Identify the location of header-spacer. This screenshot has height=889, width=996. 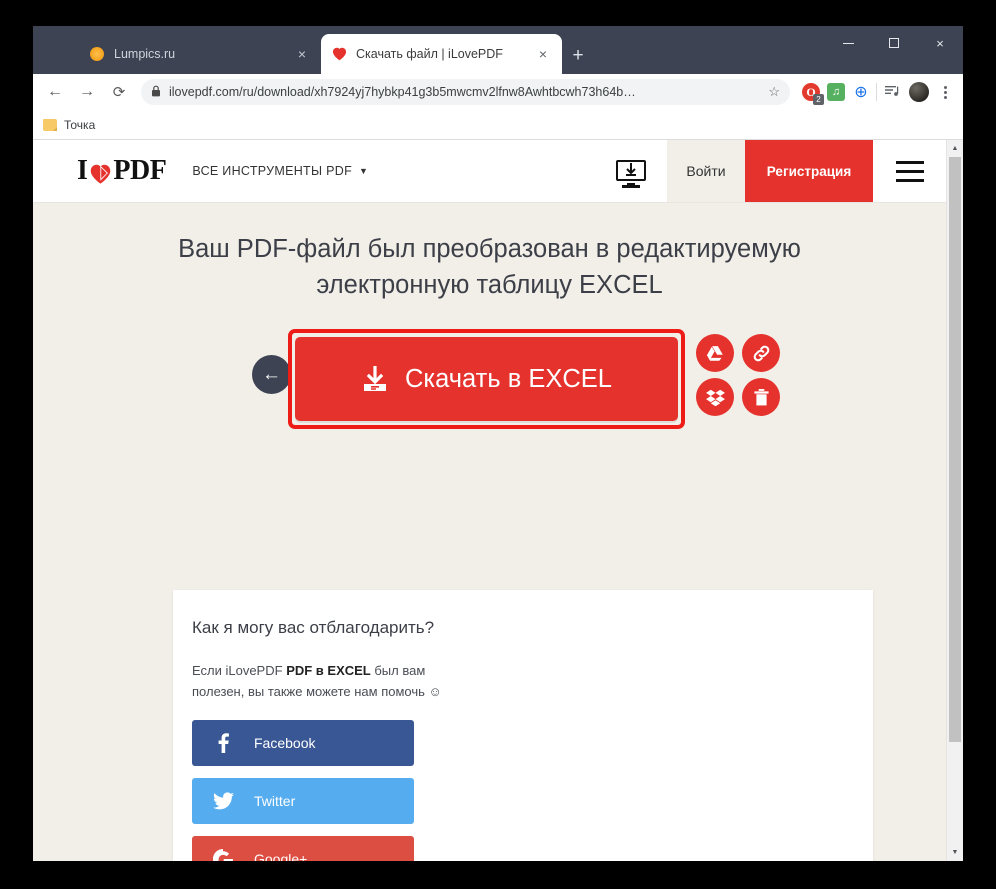
(481, 171).